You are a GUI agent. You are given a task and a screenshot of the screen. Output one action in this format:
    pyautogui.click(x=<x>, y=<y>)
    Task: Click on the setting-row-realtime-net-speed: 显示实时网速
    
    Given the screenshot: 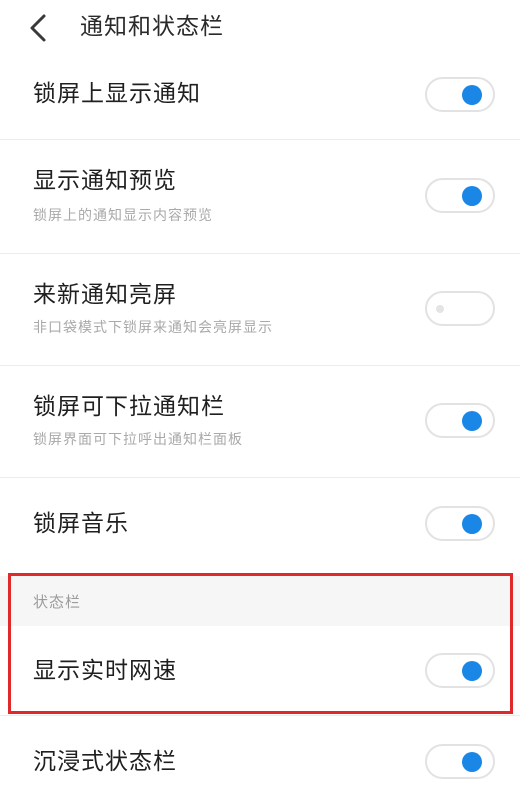 What is the action you would take?
    pyautogui.click(x=260, y=671)
    